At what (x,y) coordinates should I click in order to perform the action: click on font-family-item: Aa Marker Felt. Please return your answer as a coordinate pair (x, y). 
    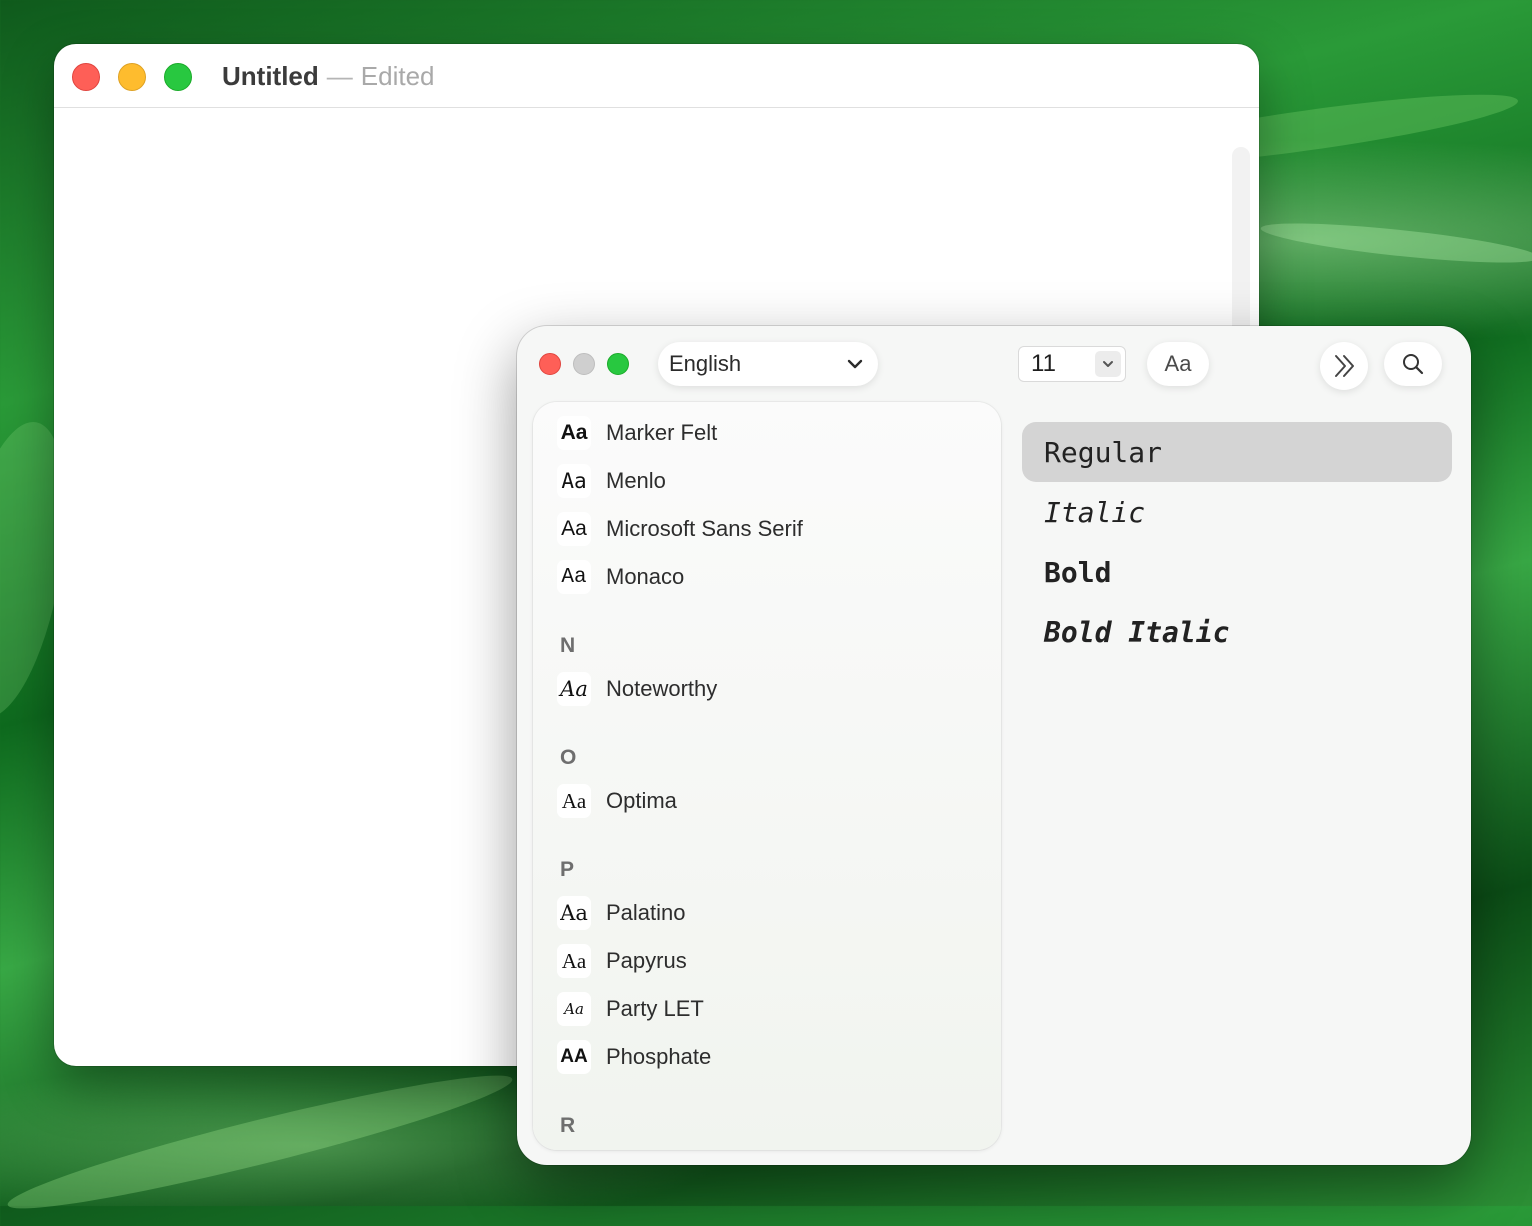
    Looking at the image, I should click on (637, 433).